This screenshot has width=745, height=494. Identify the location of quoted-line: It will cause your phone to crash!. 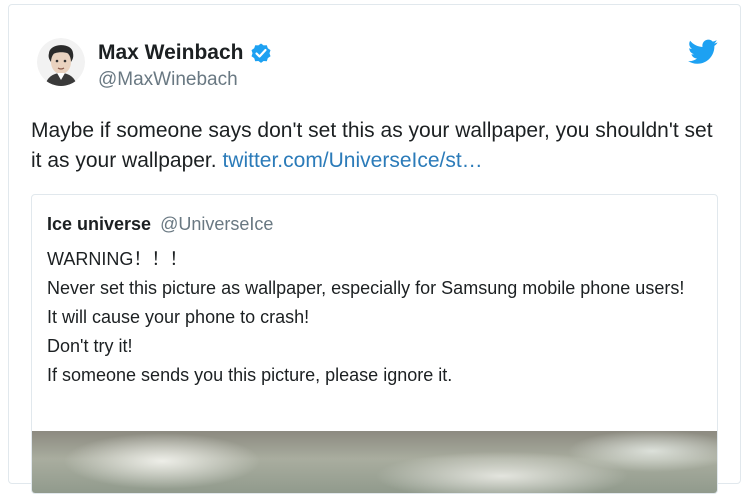
(178, 317).